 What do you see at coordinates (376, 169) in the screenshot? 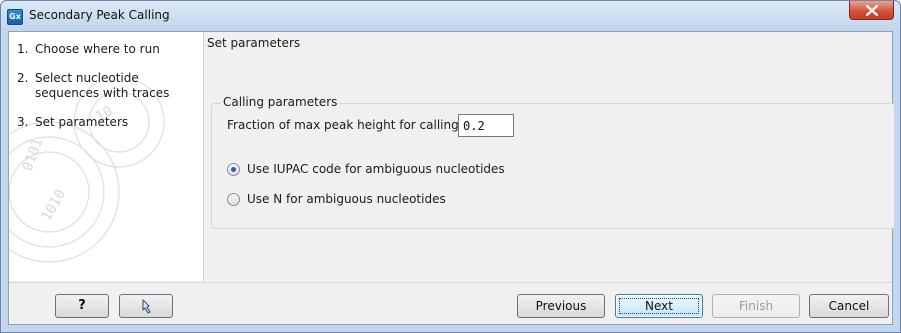
I see `iupac-label: Use IUPAC code for ambiguous nucleotides` at bounding box center [376, 169].